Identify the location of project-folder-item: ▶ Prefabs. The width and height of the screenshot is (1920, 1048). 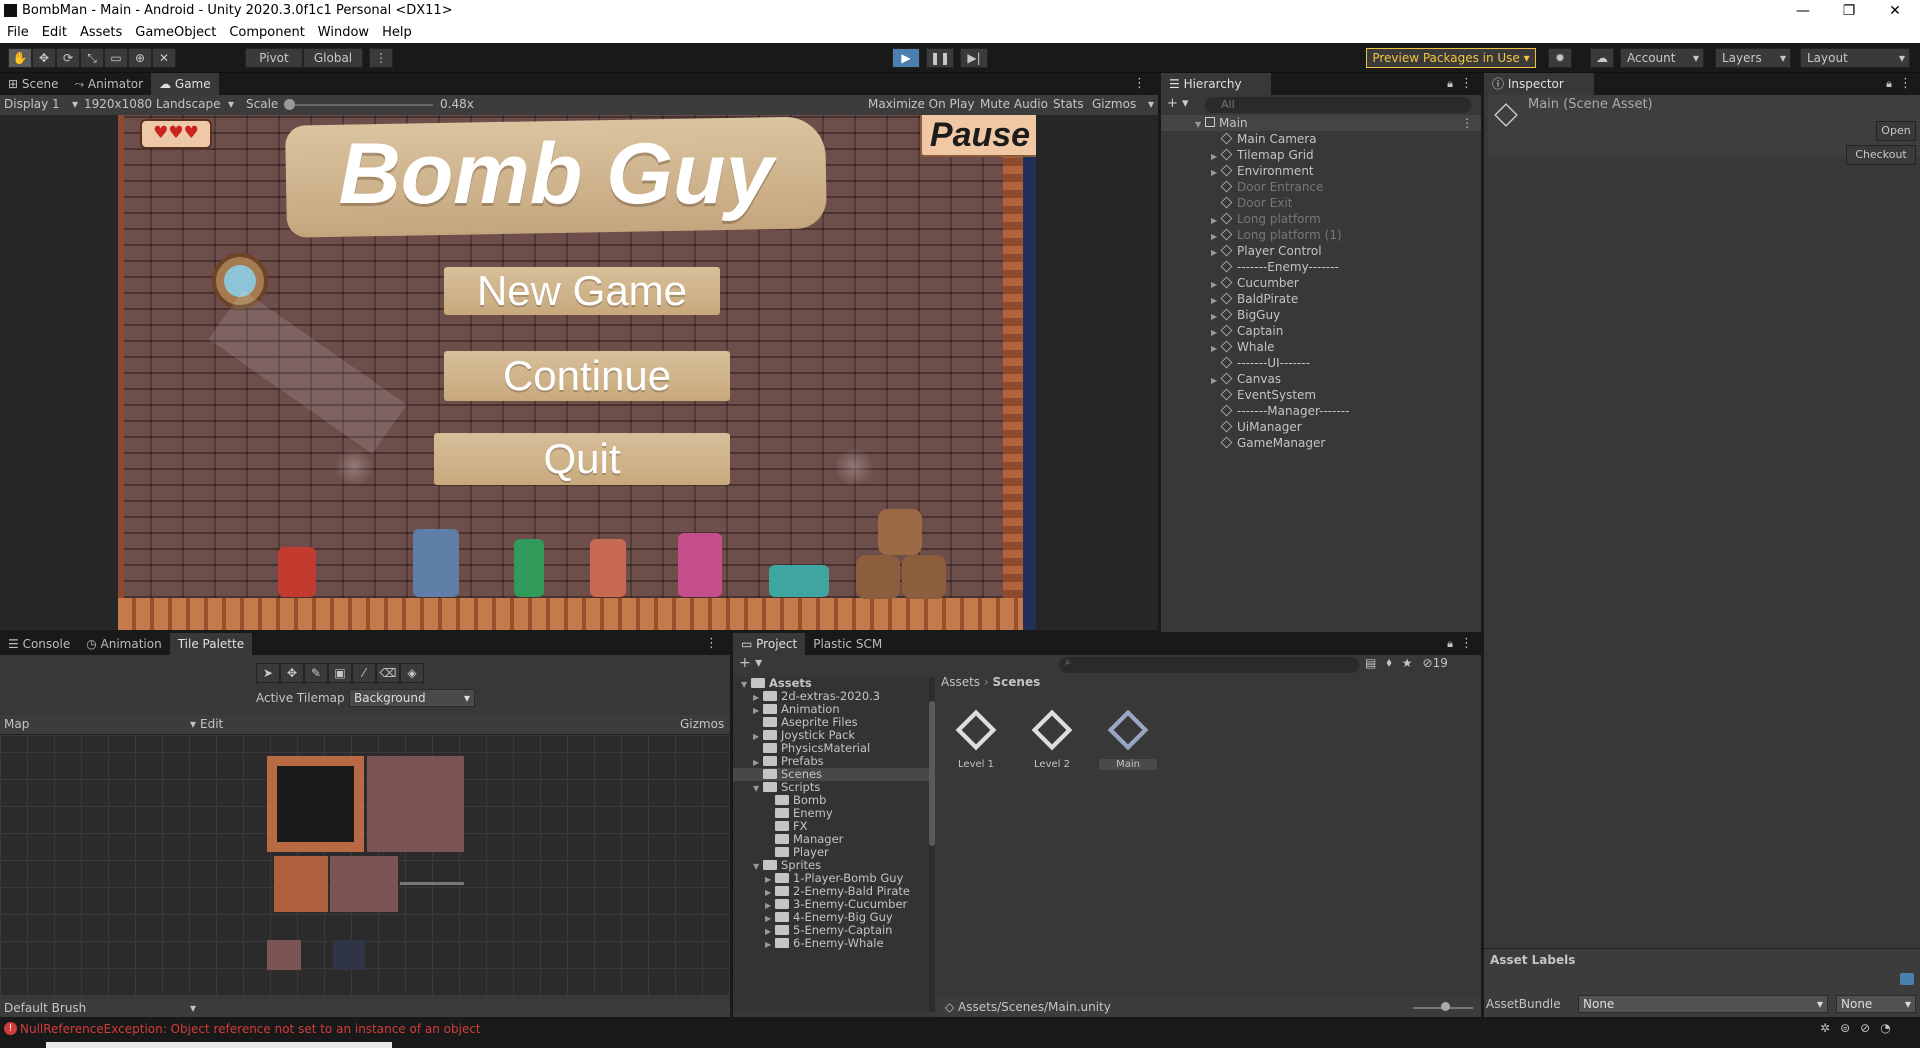
(833, 761).